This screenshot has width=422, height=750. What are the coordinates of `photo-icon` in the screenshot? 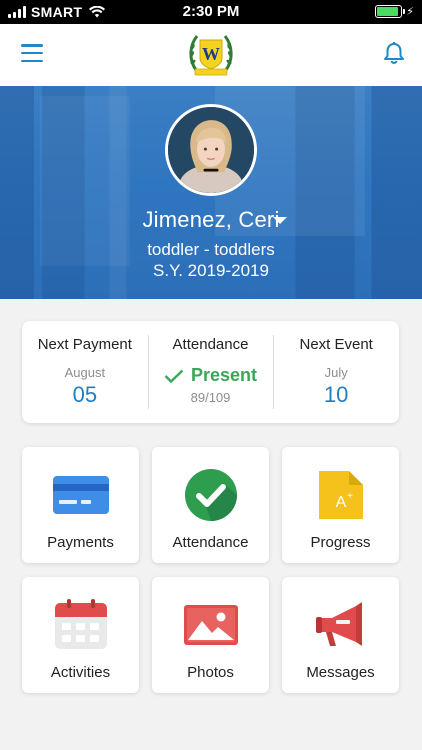 It's located at (210, 625).